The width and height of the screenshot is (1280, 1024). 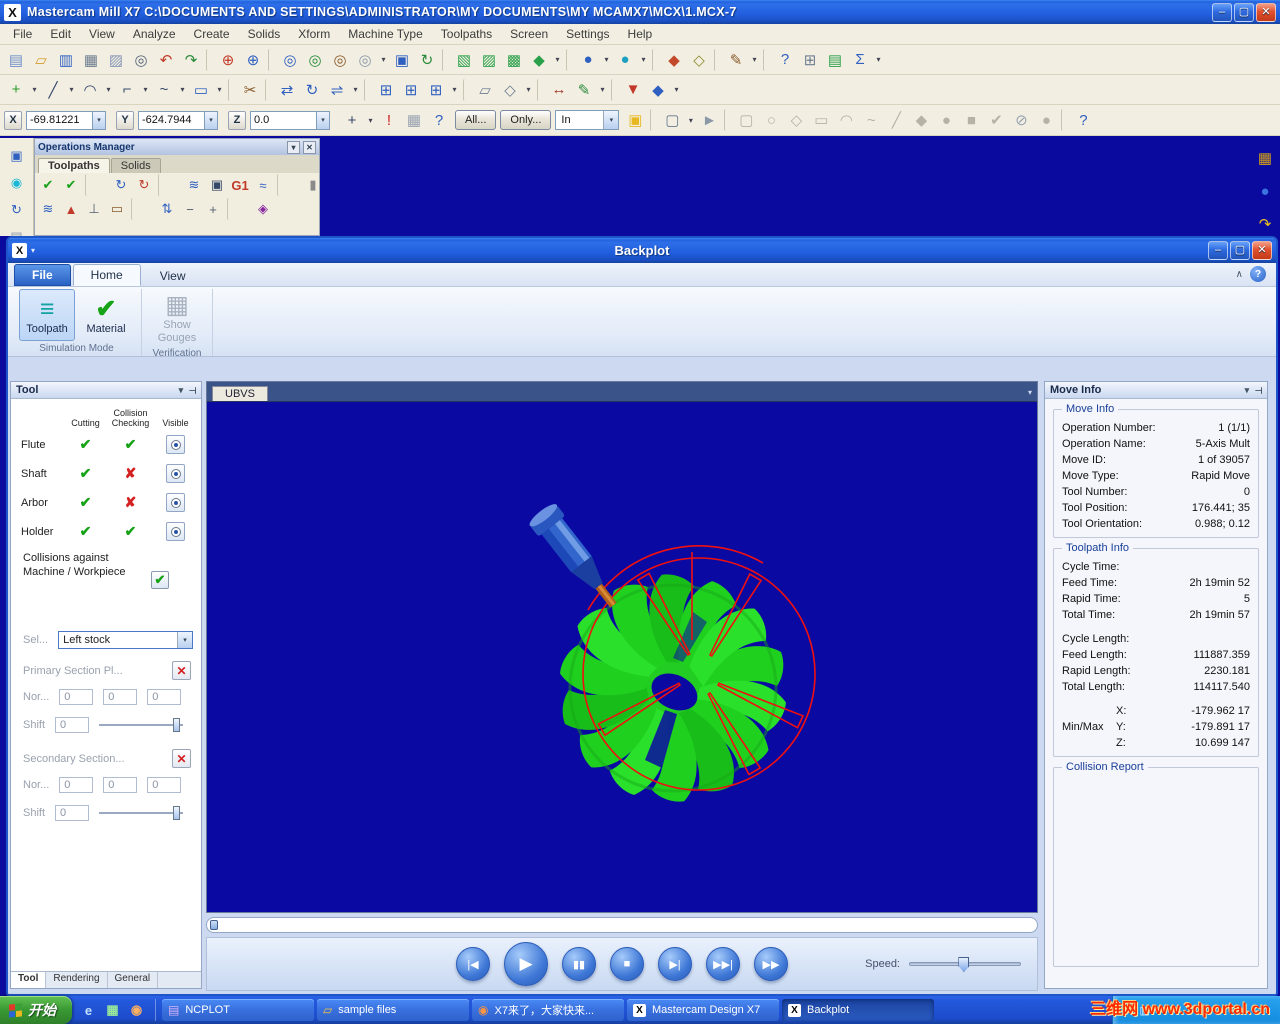 What do you see at coordinates (411, 90) in the screenshot?
I see `level-manager-button: ⊞` at bounding box center [411, 90].